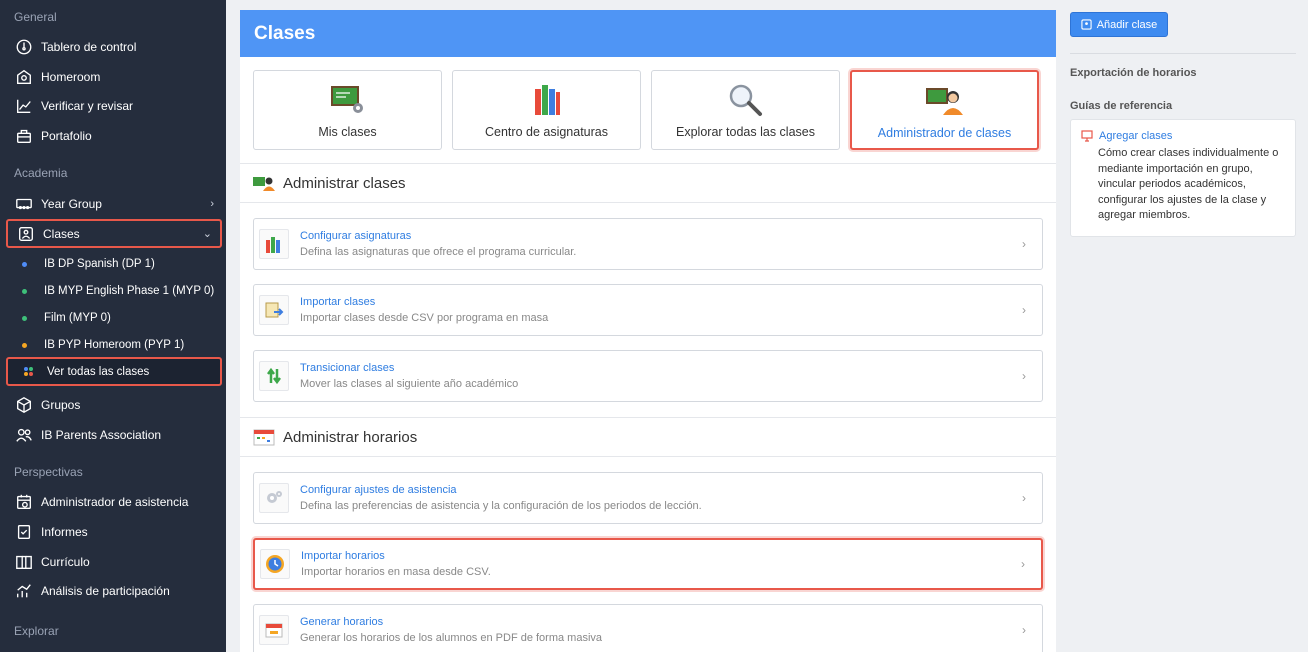 This screenshot has height=652, width=1308. What do you see at coordinates (24, 405) in the screenshot?
I see `cube-icon` at bounding box center [24, 405].